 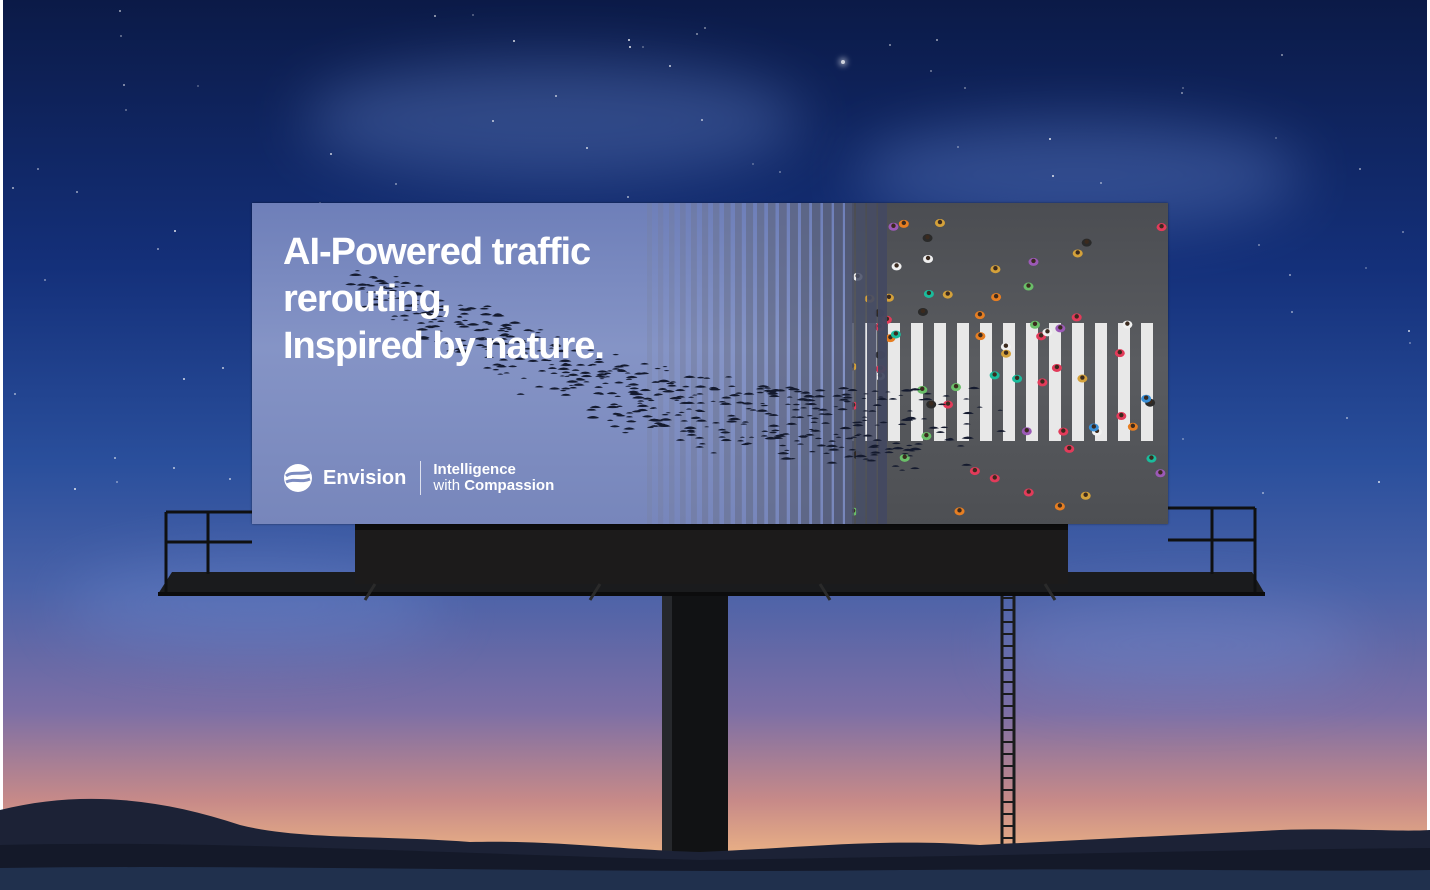 What do you see at coordinates (715, 844) in the screenshot?
I see `mountain-horizon` at bounding box center [715, 844].